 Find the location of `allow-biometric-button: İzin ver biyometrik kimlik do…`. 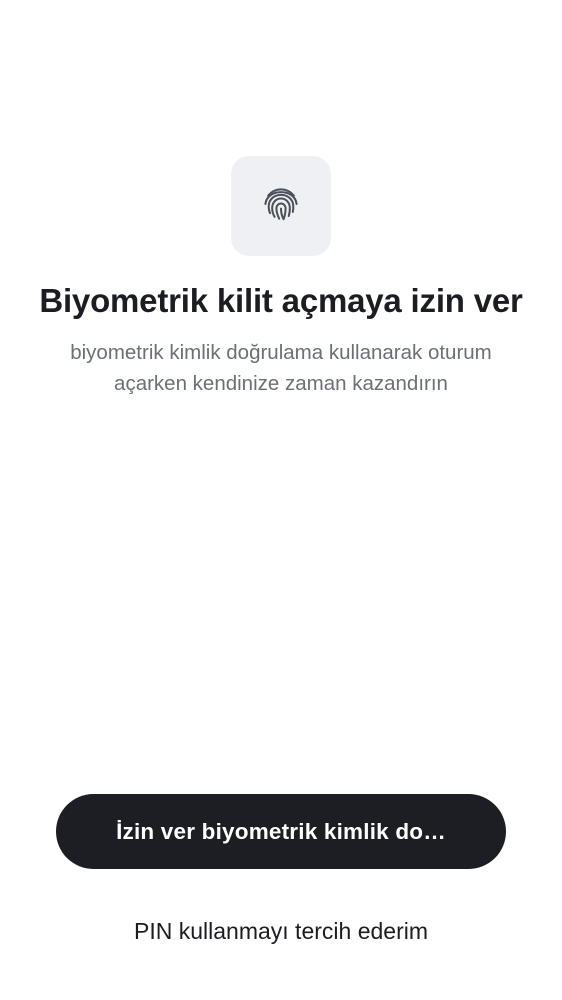

allow-biometric-button: İzin ver biyometrik kimlik do… is located at coordinates (281, 831).